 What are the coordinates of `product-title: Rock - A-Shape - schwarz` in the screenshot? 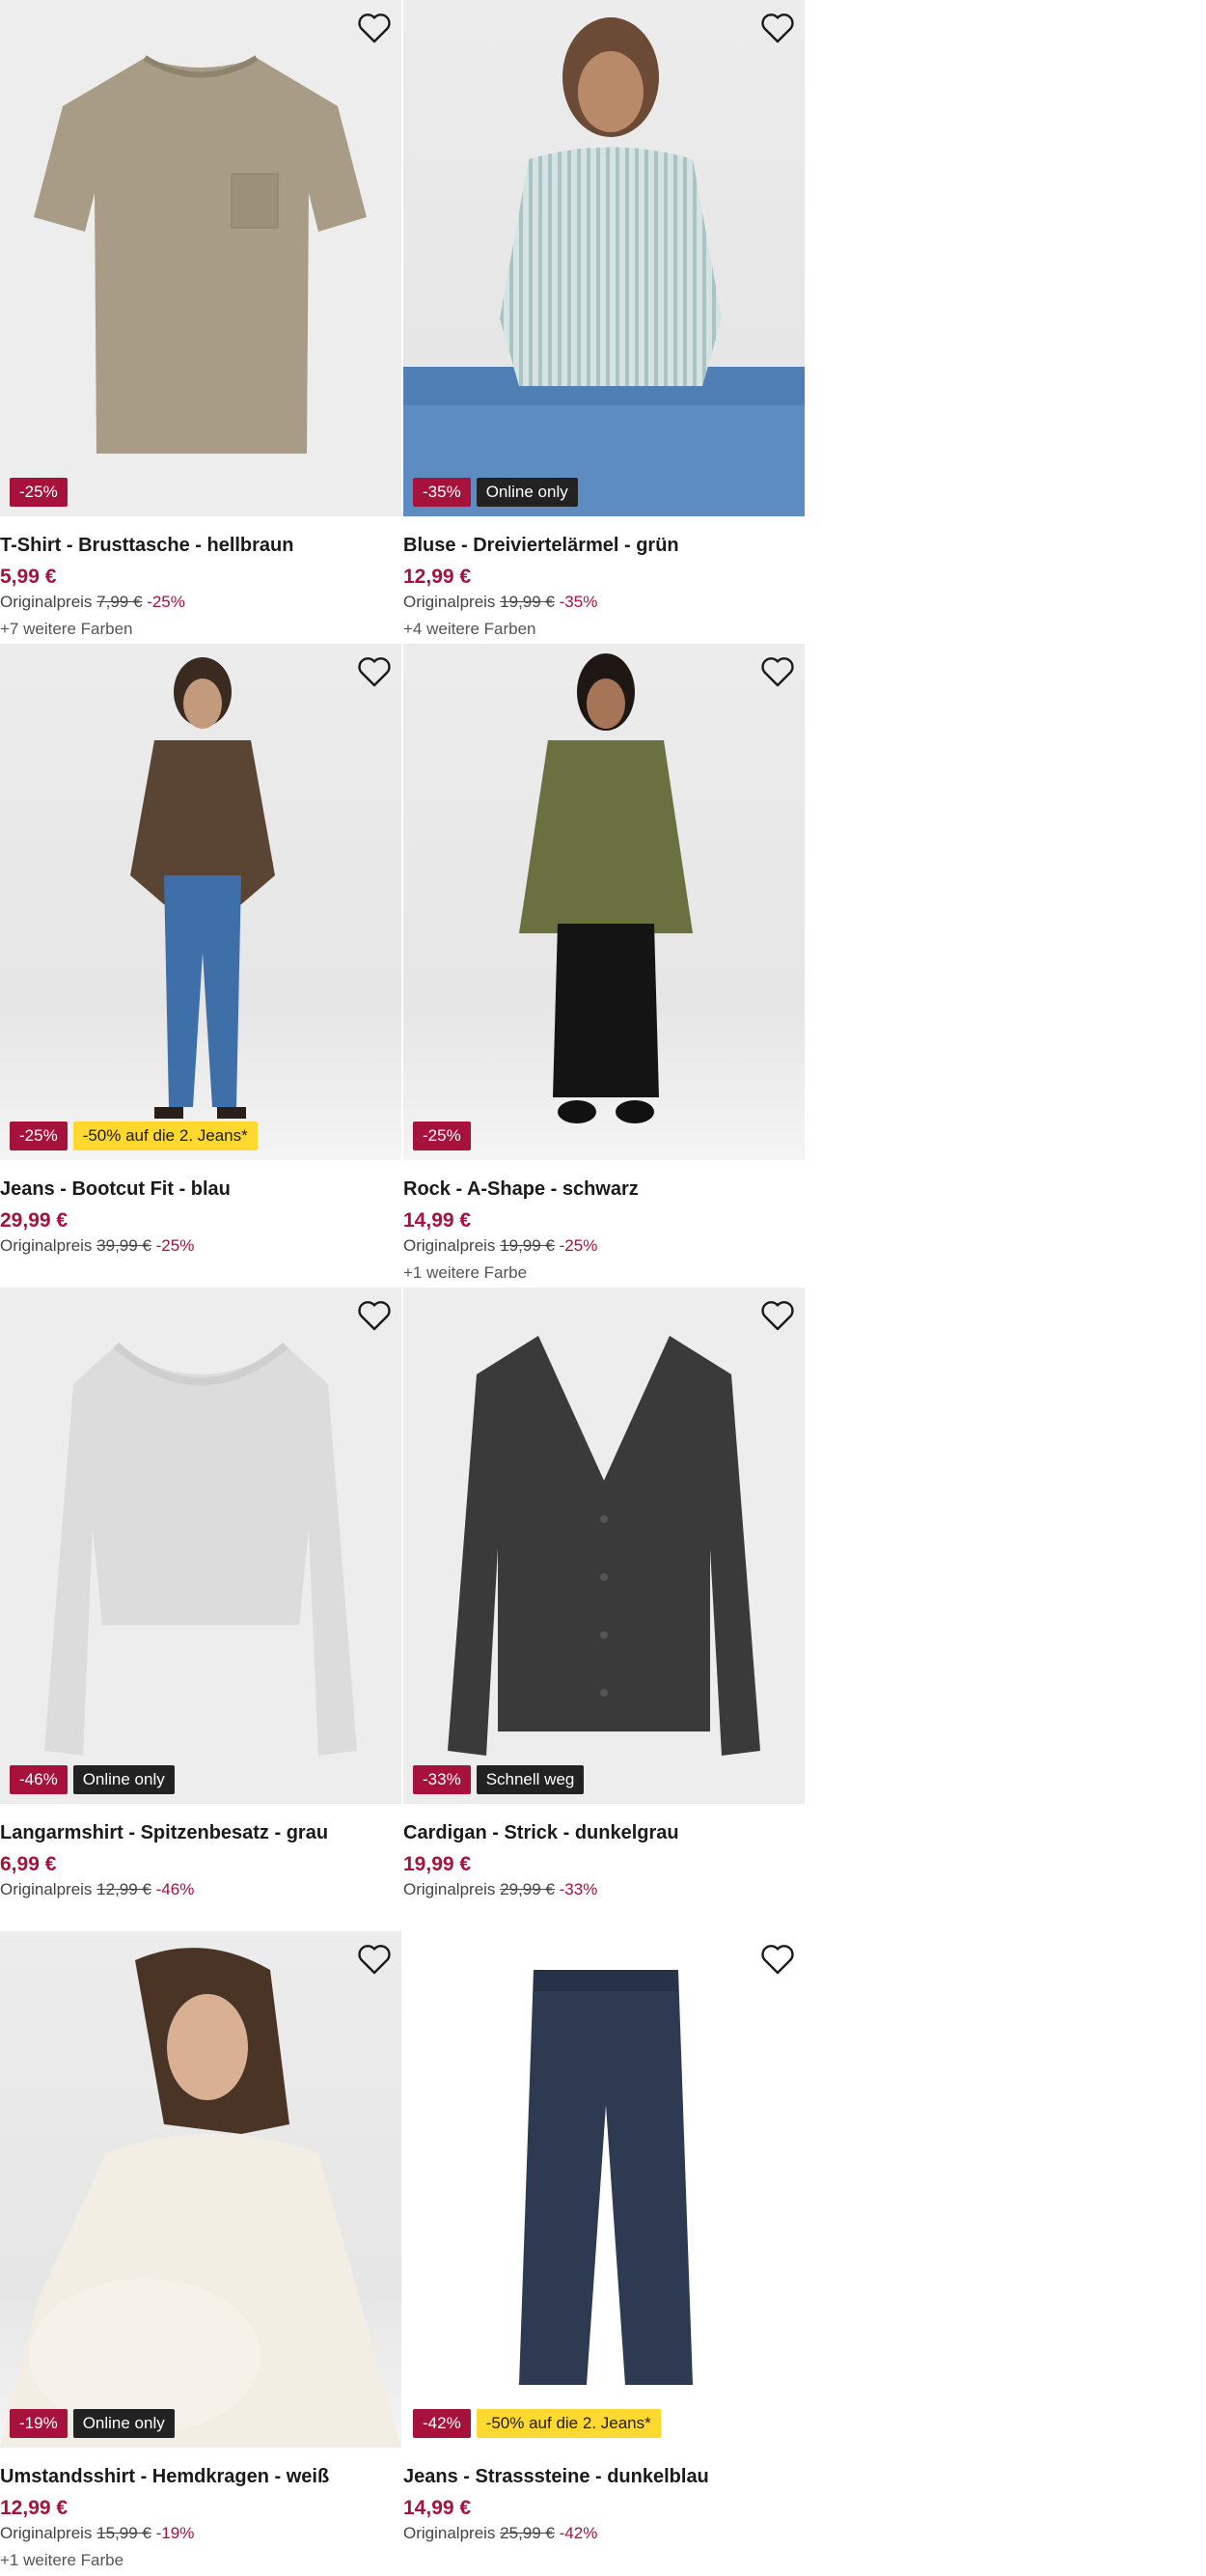 It's located at (604, 1189).